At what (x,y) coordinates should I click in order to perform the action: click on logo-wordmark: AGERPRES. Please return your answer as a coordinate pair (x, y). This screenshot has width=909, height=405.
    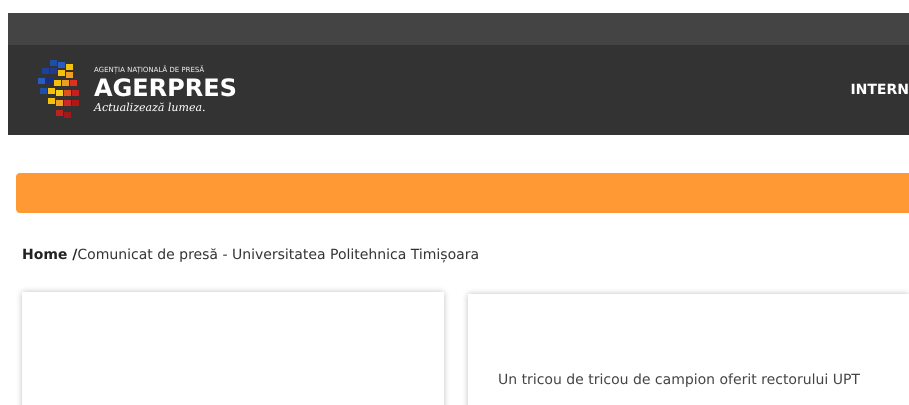
    Looking at the image, I should click on (165, 88).